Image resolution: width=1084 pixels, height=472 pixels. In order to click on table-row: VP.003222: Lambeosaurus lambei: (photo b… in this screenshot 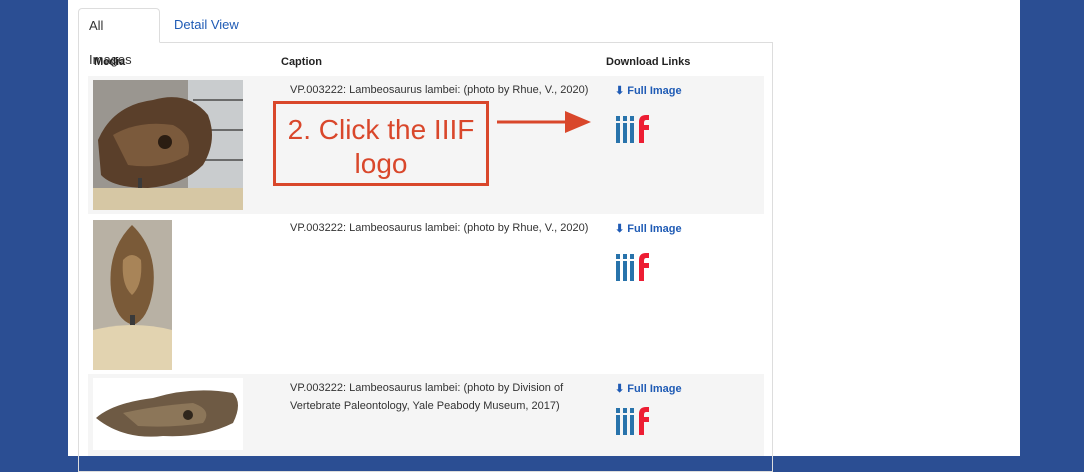, I will do `click(426, 415)`.